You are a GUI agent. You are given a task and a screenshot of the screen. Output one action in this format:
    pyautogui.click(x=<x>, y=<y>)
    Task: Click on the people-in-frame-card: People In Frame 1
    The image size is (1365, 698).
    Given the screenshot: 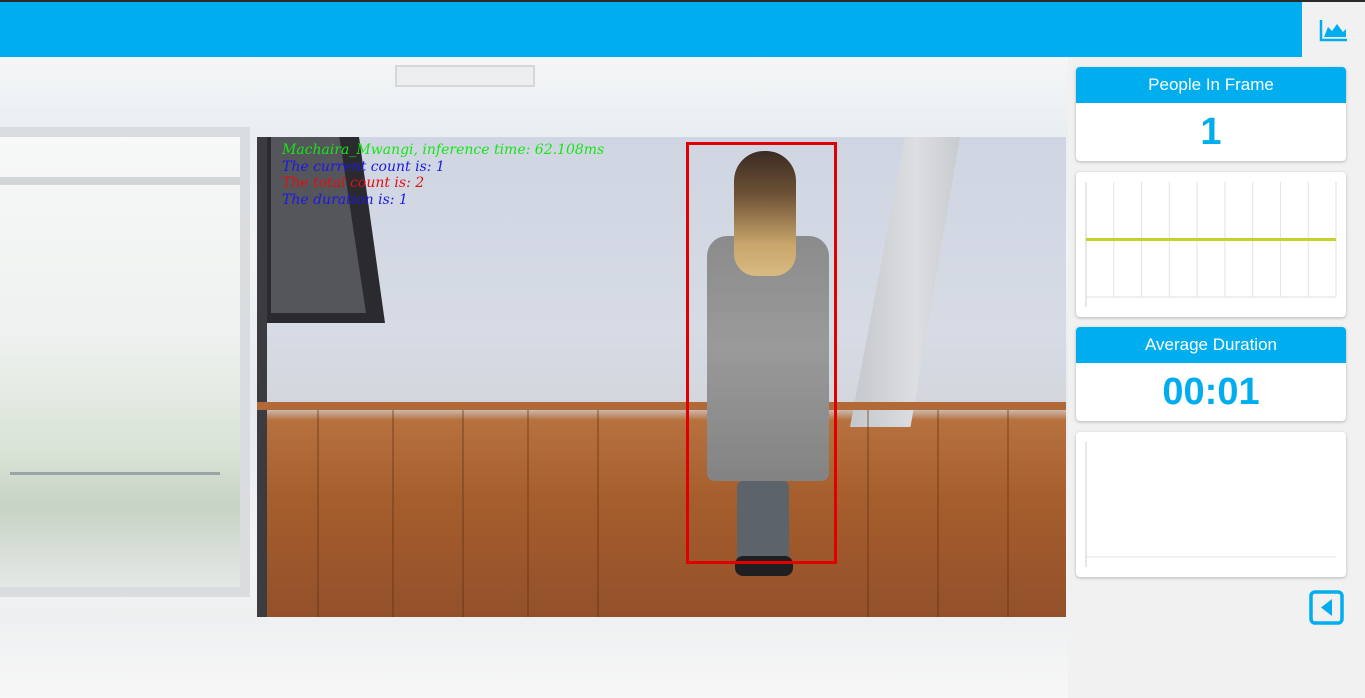 What is the action you would take?
    pyautogui.click(x=1211, y=114)
    